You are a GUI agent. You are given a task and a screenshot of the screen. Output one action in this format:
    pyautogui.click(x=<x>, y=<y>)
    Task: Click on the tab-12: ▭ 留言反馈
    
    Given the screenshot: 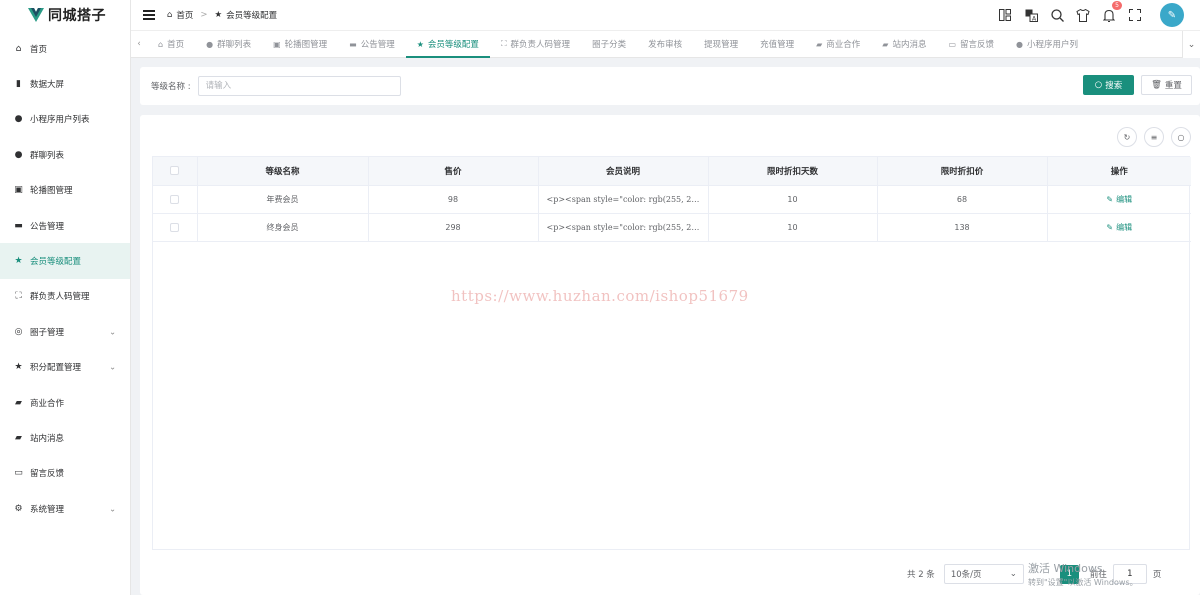 What is the action you would take?
    pyautogui.click(x=971, y=44)
    